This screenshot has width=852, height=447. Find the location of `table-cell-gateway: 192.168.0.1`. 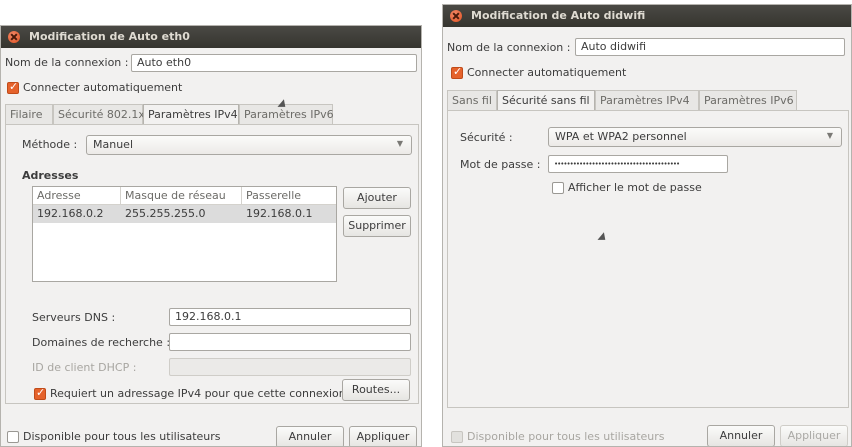

table-cell-gateway: 192.168.0.1 is located at coordinates (279, 213).